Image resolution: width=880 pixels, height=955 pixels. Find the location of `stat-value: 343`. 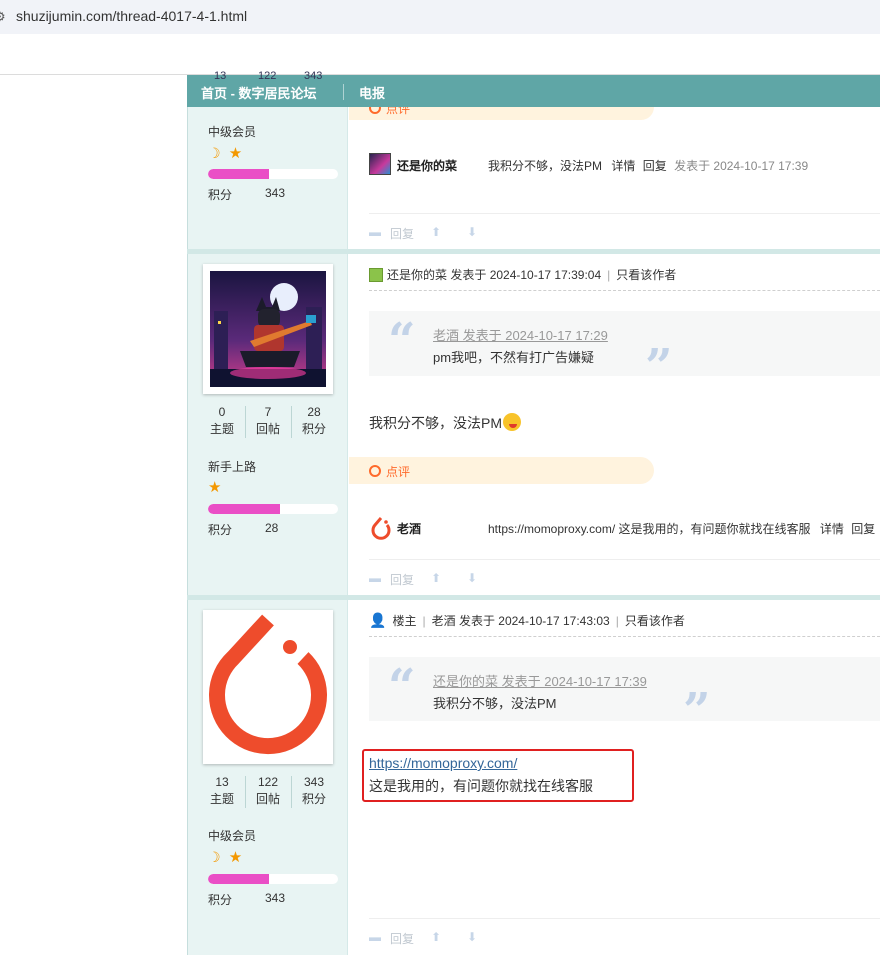

stat-value: 343 is located at coordinates (314, 782).